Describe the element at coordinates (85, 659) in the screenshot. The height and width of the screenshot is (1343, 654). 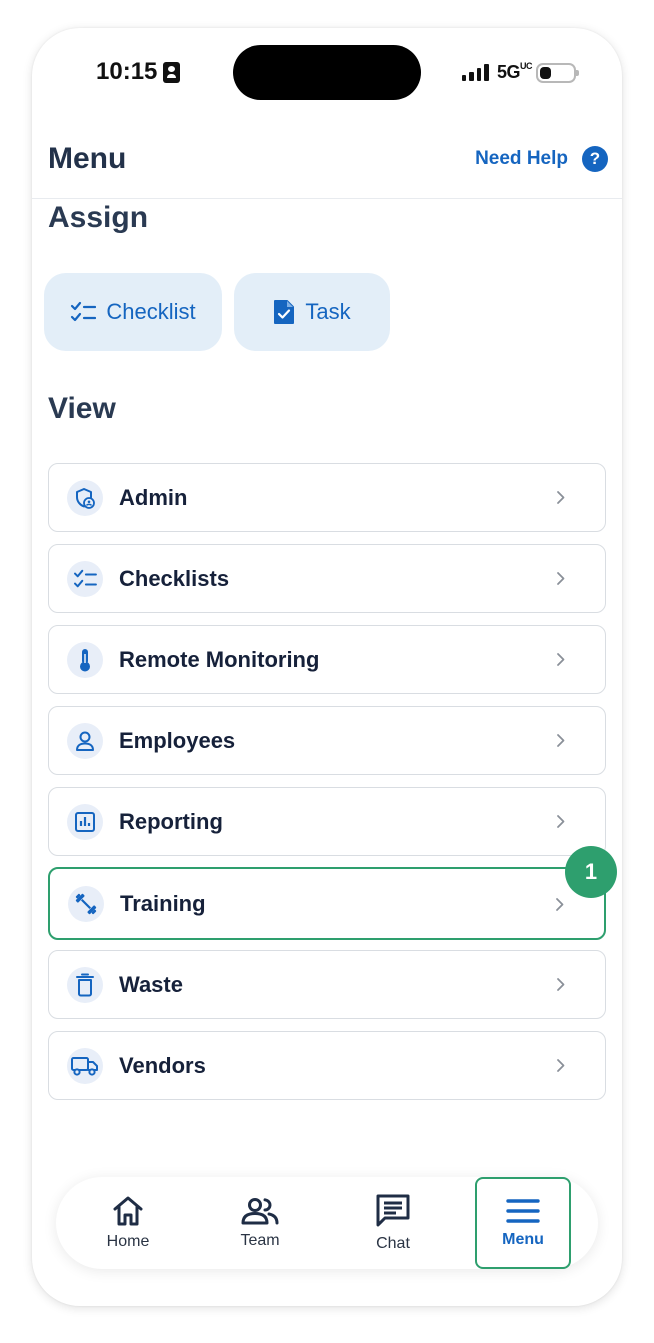
I see `thermometer-icon` at that location.